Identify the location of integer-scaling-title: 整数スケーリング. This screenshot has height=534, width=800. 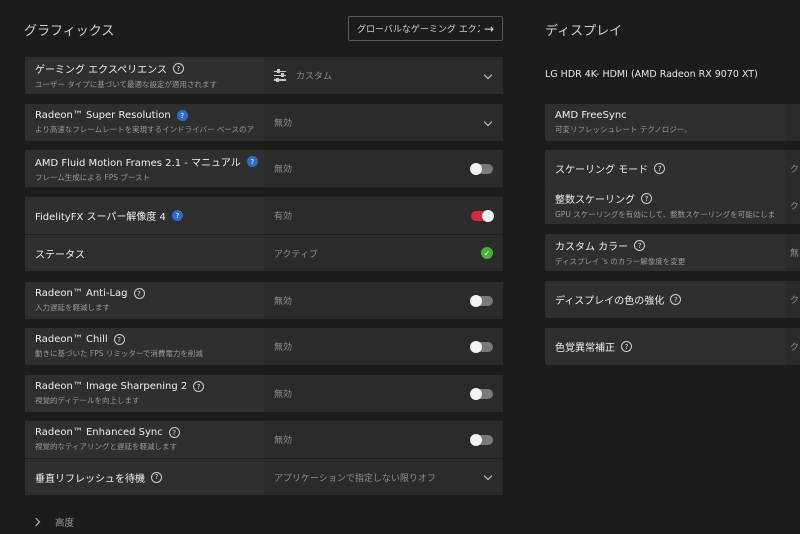
(595, 200).